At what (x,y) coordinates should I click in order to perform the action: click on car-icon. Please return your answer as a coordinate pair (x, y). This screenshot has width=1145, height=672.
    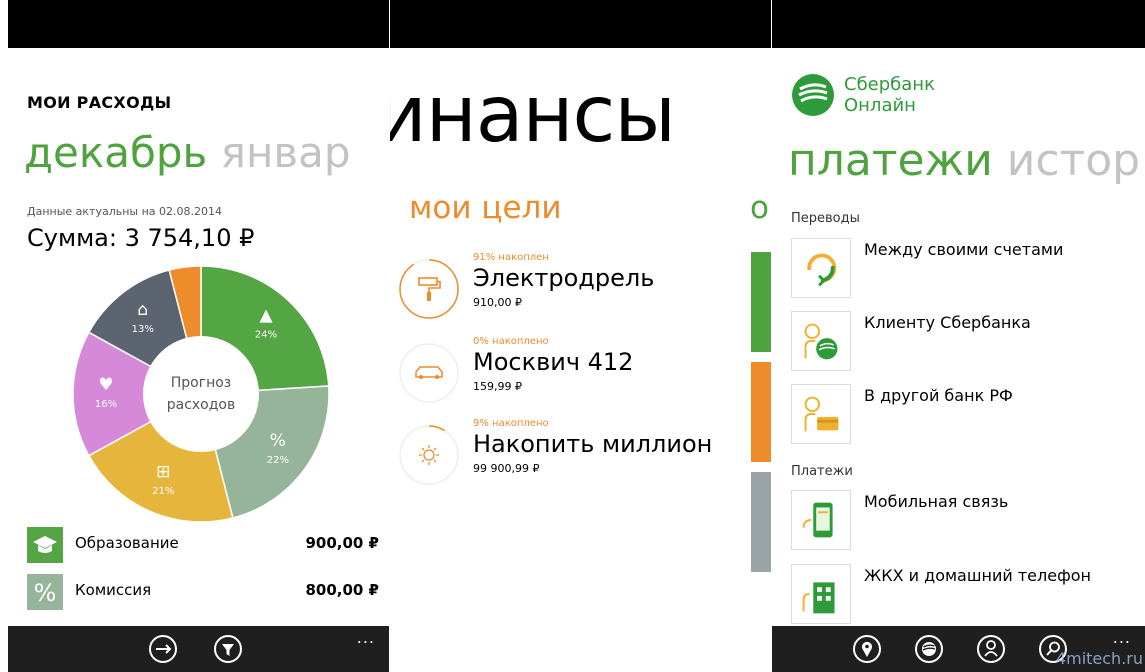
    Looking at the image, I should click on (429, 372).